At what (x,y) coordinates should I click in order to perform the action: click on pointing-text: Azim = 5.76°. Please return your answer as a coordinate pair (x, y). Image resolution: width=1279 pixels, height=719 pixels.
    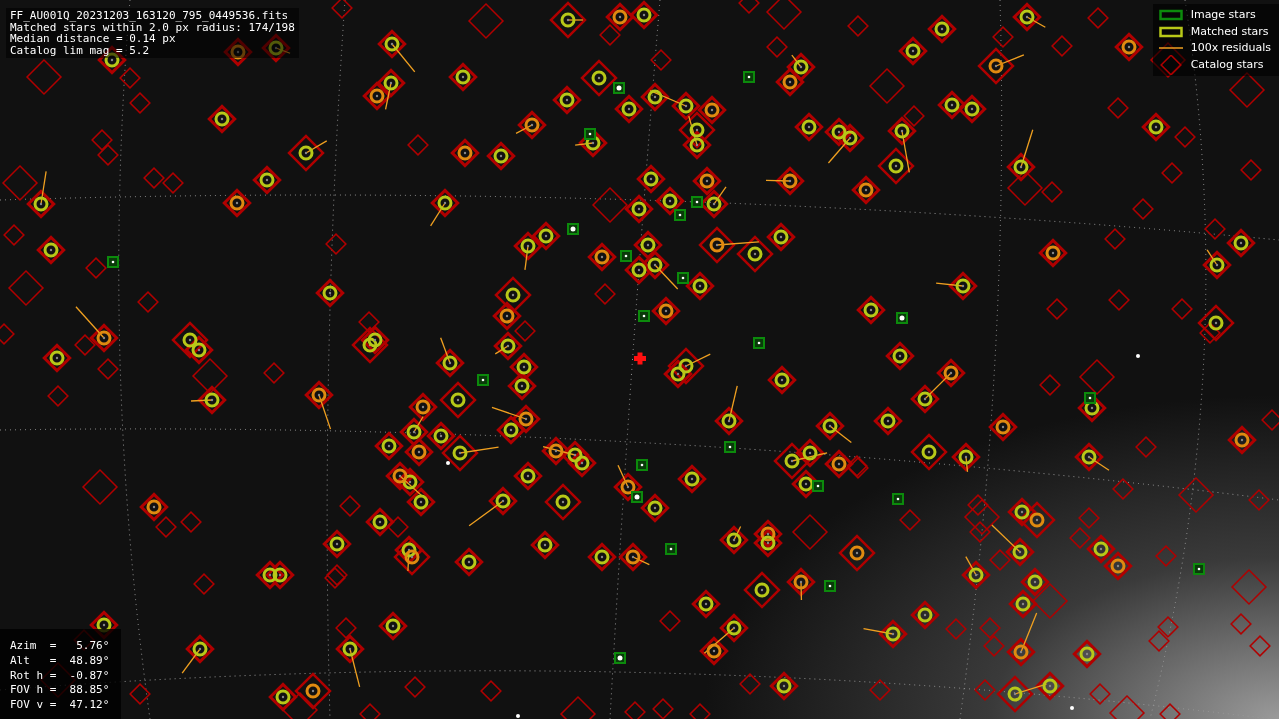
    Looking at the image, I should click on (60, 646).